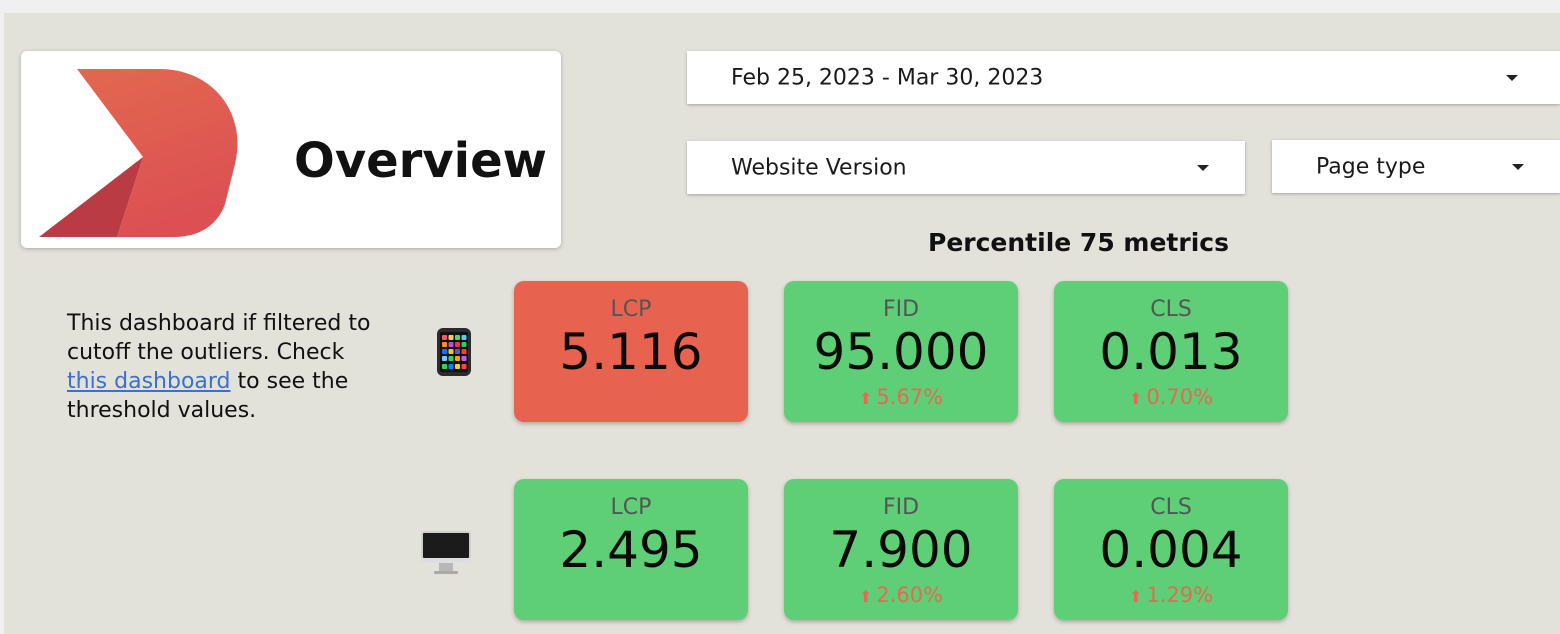  What do you see at coordinates (1180, 595) in the screenshot?
I see `metric-change-value: 1.29%` at bounding box center [1180, 595].